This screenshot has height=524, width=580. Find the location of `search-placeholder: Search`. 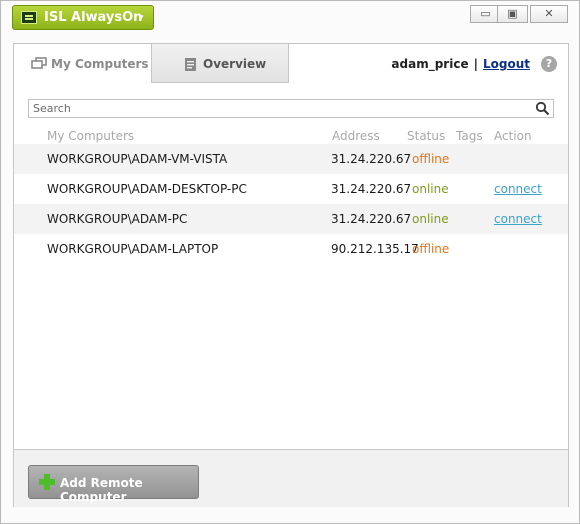

search-placeholder: Search is located at coordinates (52, 108).